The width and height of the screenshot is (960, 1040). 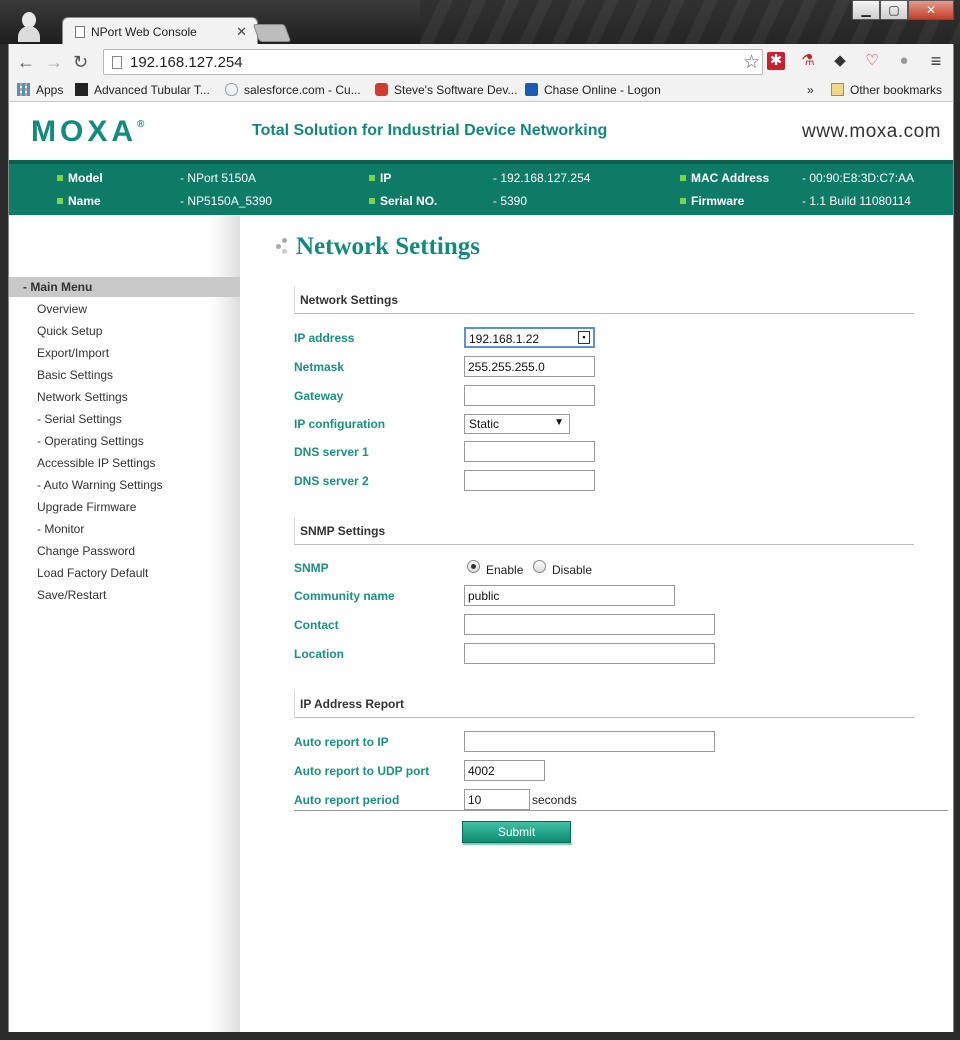 I want to click on sidebar-item-operating-settings: - Operating Settings, so click(x=90, y=441).